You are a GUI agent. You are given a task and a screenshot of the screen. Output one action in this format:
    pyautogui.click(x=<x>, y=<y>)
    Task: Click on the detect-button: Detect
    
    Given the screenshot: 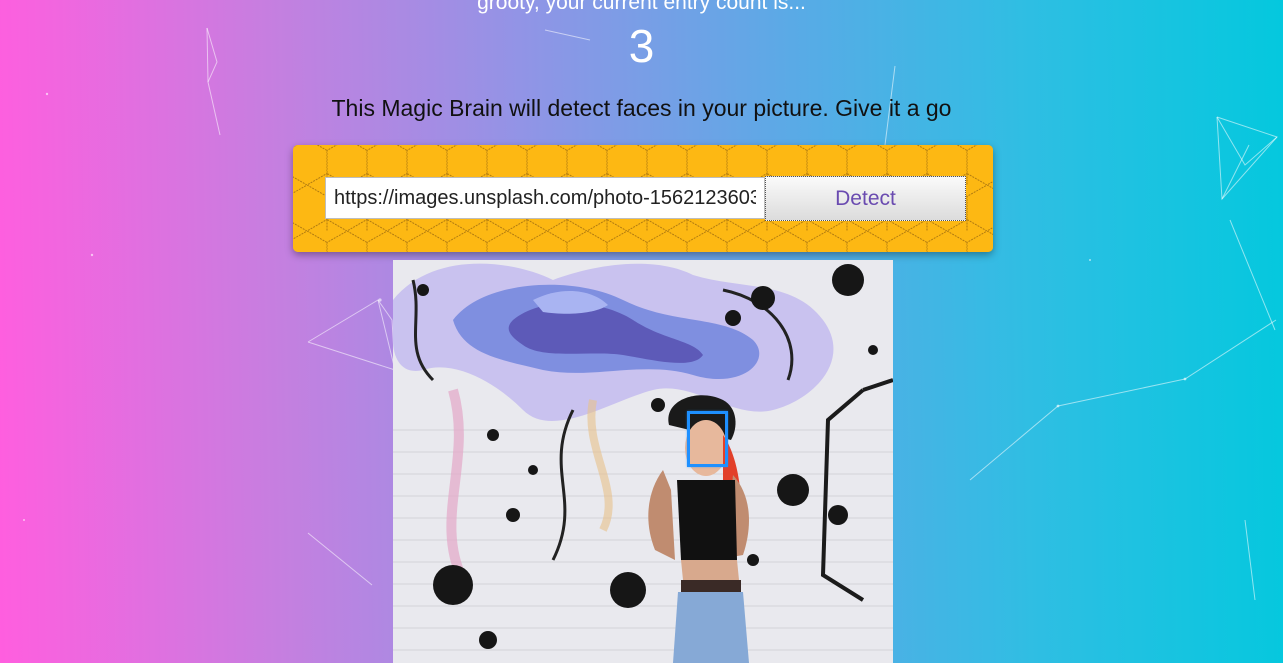 What is the action you would take?
    pyautogui.click(x=865, y=198)
    